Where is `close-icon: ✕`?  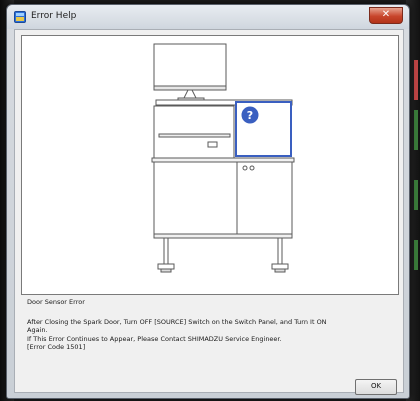 close-icon: ✕ is located at coordinates (386, 14).